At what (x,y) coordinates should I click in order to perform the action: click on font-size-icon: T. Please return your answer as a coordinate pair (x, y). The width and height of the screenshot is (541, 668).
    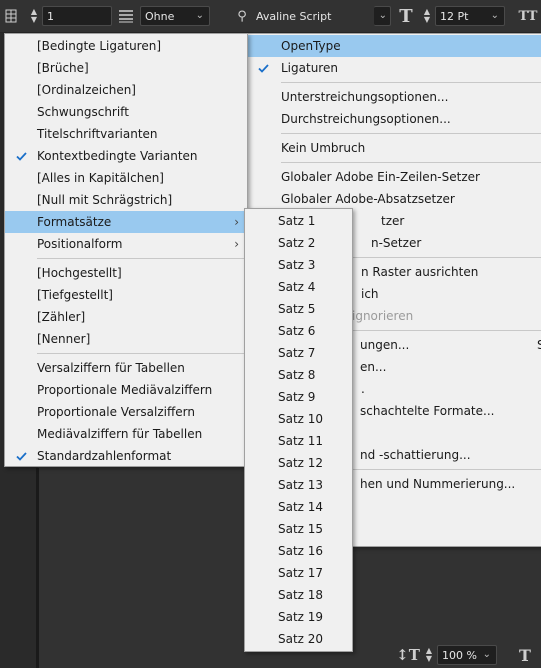
    Looking at the image, I should click on (406, 16).